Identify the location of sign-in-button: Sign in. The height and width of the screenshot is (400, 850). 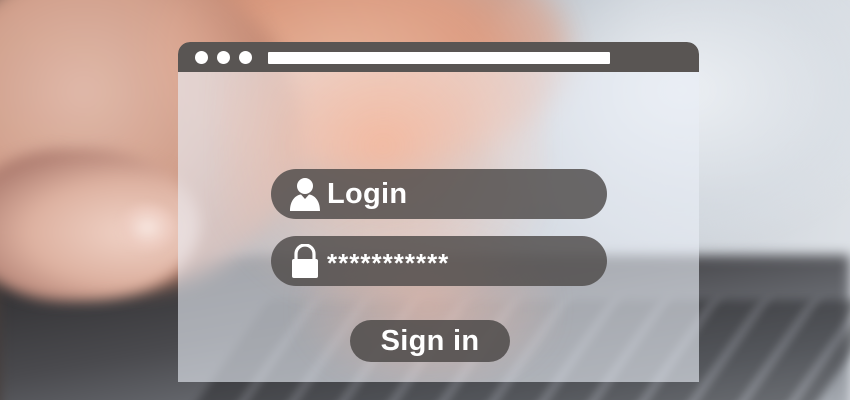
(430, 341).